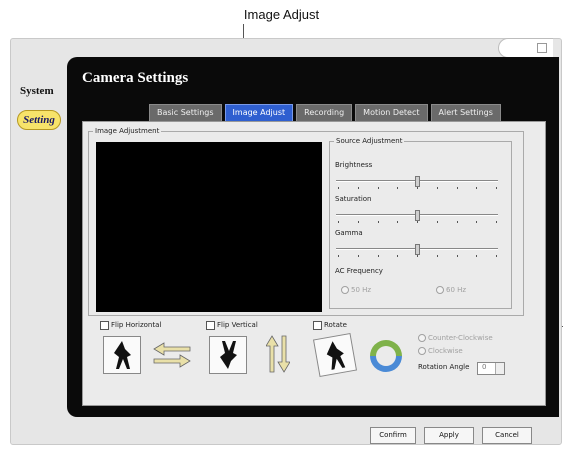 The image size is (563, 452). I want to click on saturation-slider, so click(417, 216).